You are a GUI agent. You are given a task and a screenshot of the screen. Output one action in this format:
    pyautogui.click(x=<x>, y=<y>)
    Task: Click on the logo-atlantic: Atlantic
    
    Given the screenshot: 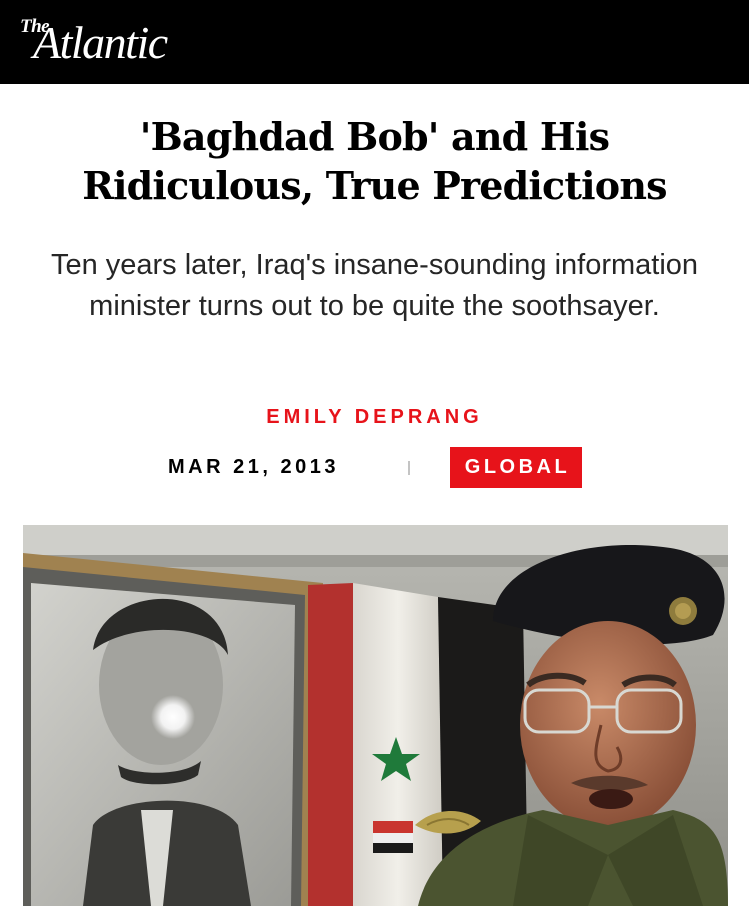 What is the action you would take?
    pyautogui.click(x=100, y=42)
    